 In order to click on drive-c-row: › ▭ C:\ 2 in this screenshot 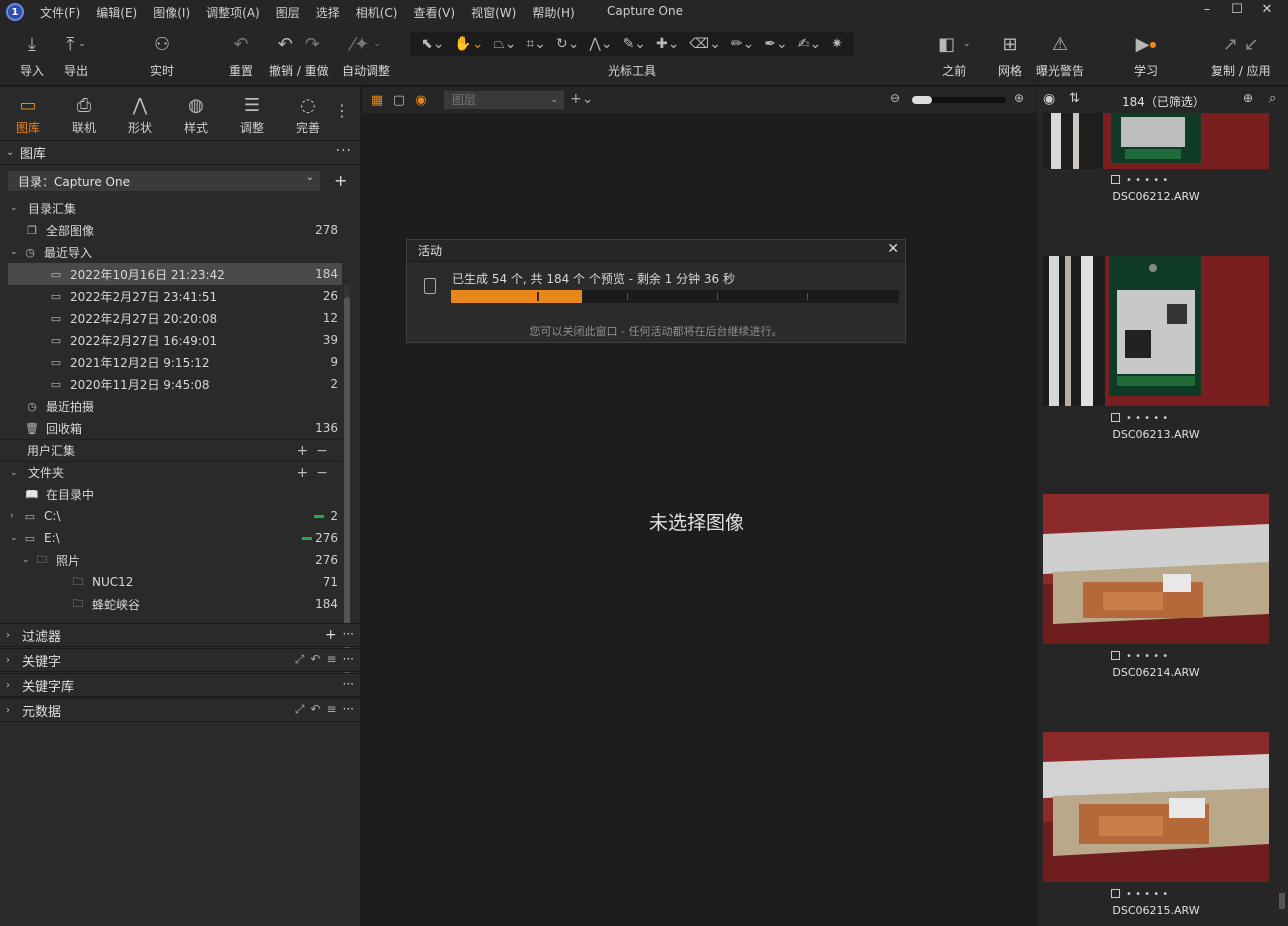, I will do `click(171, 516)`.